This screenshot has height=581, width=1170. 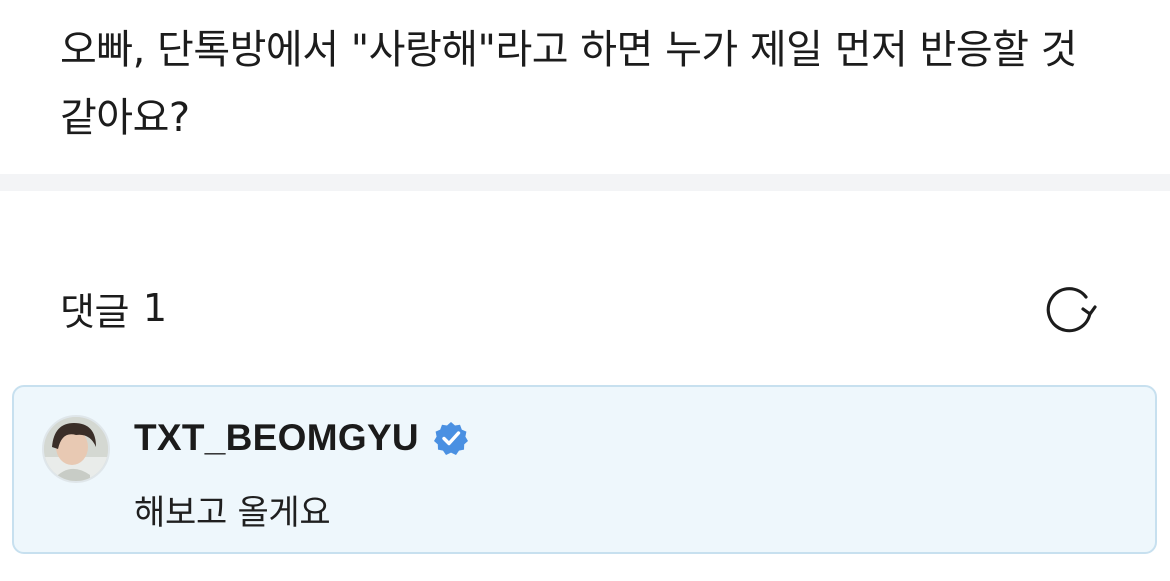 What do you see at coordinates (585, 182) in the screenshot?
I see `section-divider` at bounding box center [585, 182].